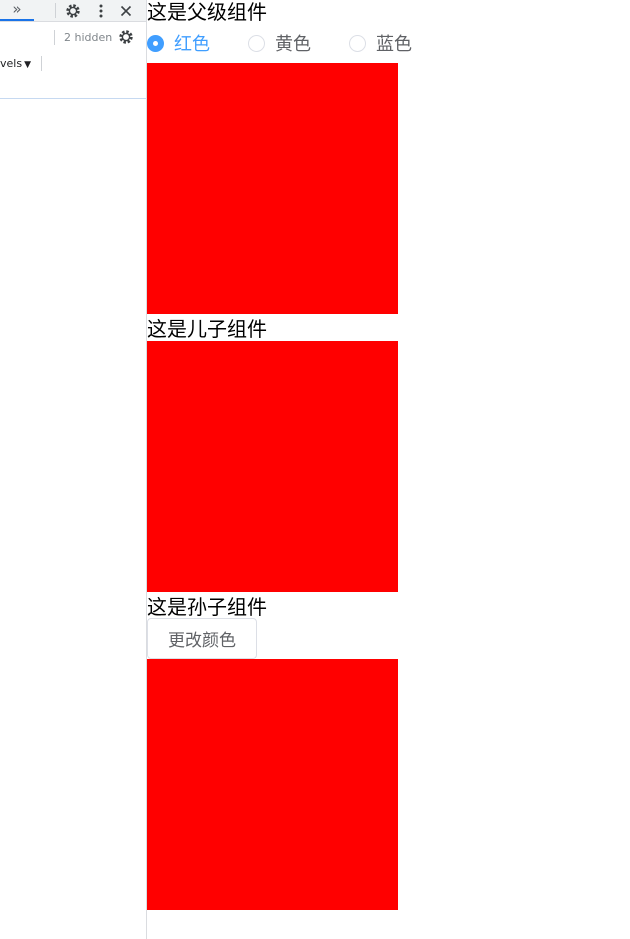  Describe the element at coordinates (394, 44) in the screenshot. I see `radio-label: 蓝色` at that location.